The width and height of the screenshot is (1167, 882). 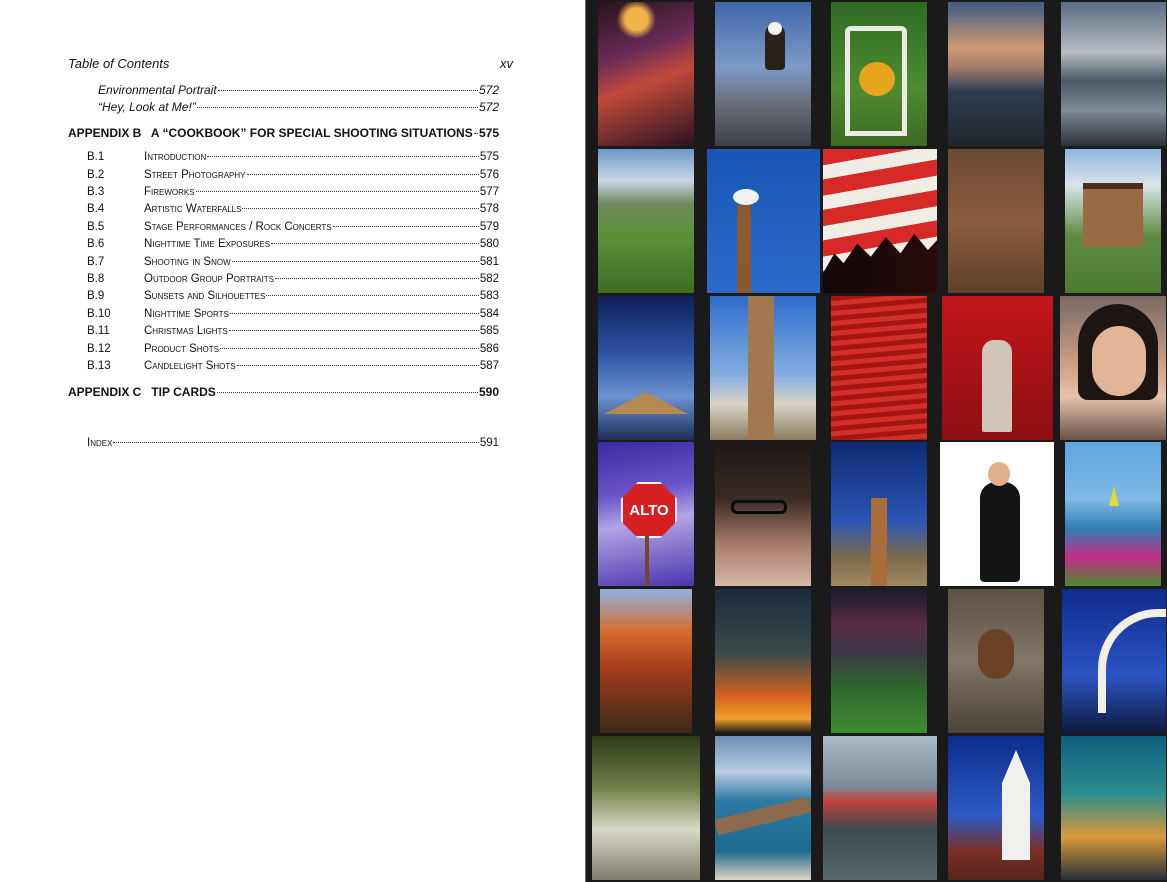 I want to click on photo-quiver-tree, so click(x=879, y=514).